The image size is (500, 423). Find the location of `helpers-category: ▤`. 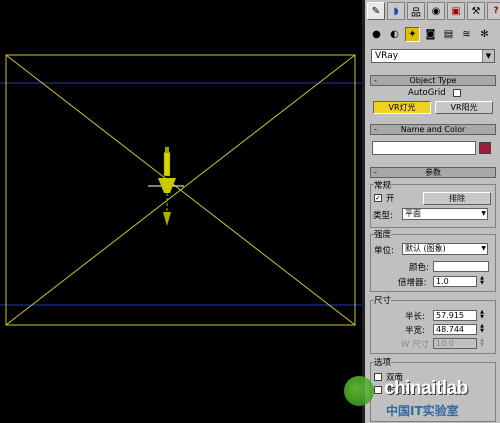

helpers-category: ▤ is located at coordinates (448, 34).